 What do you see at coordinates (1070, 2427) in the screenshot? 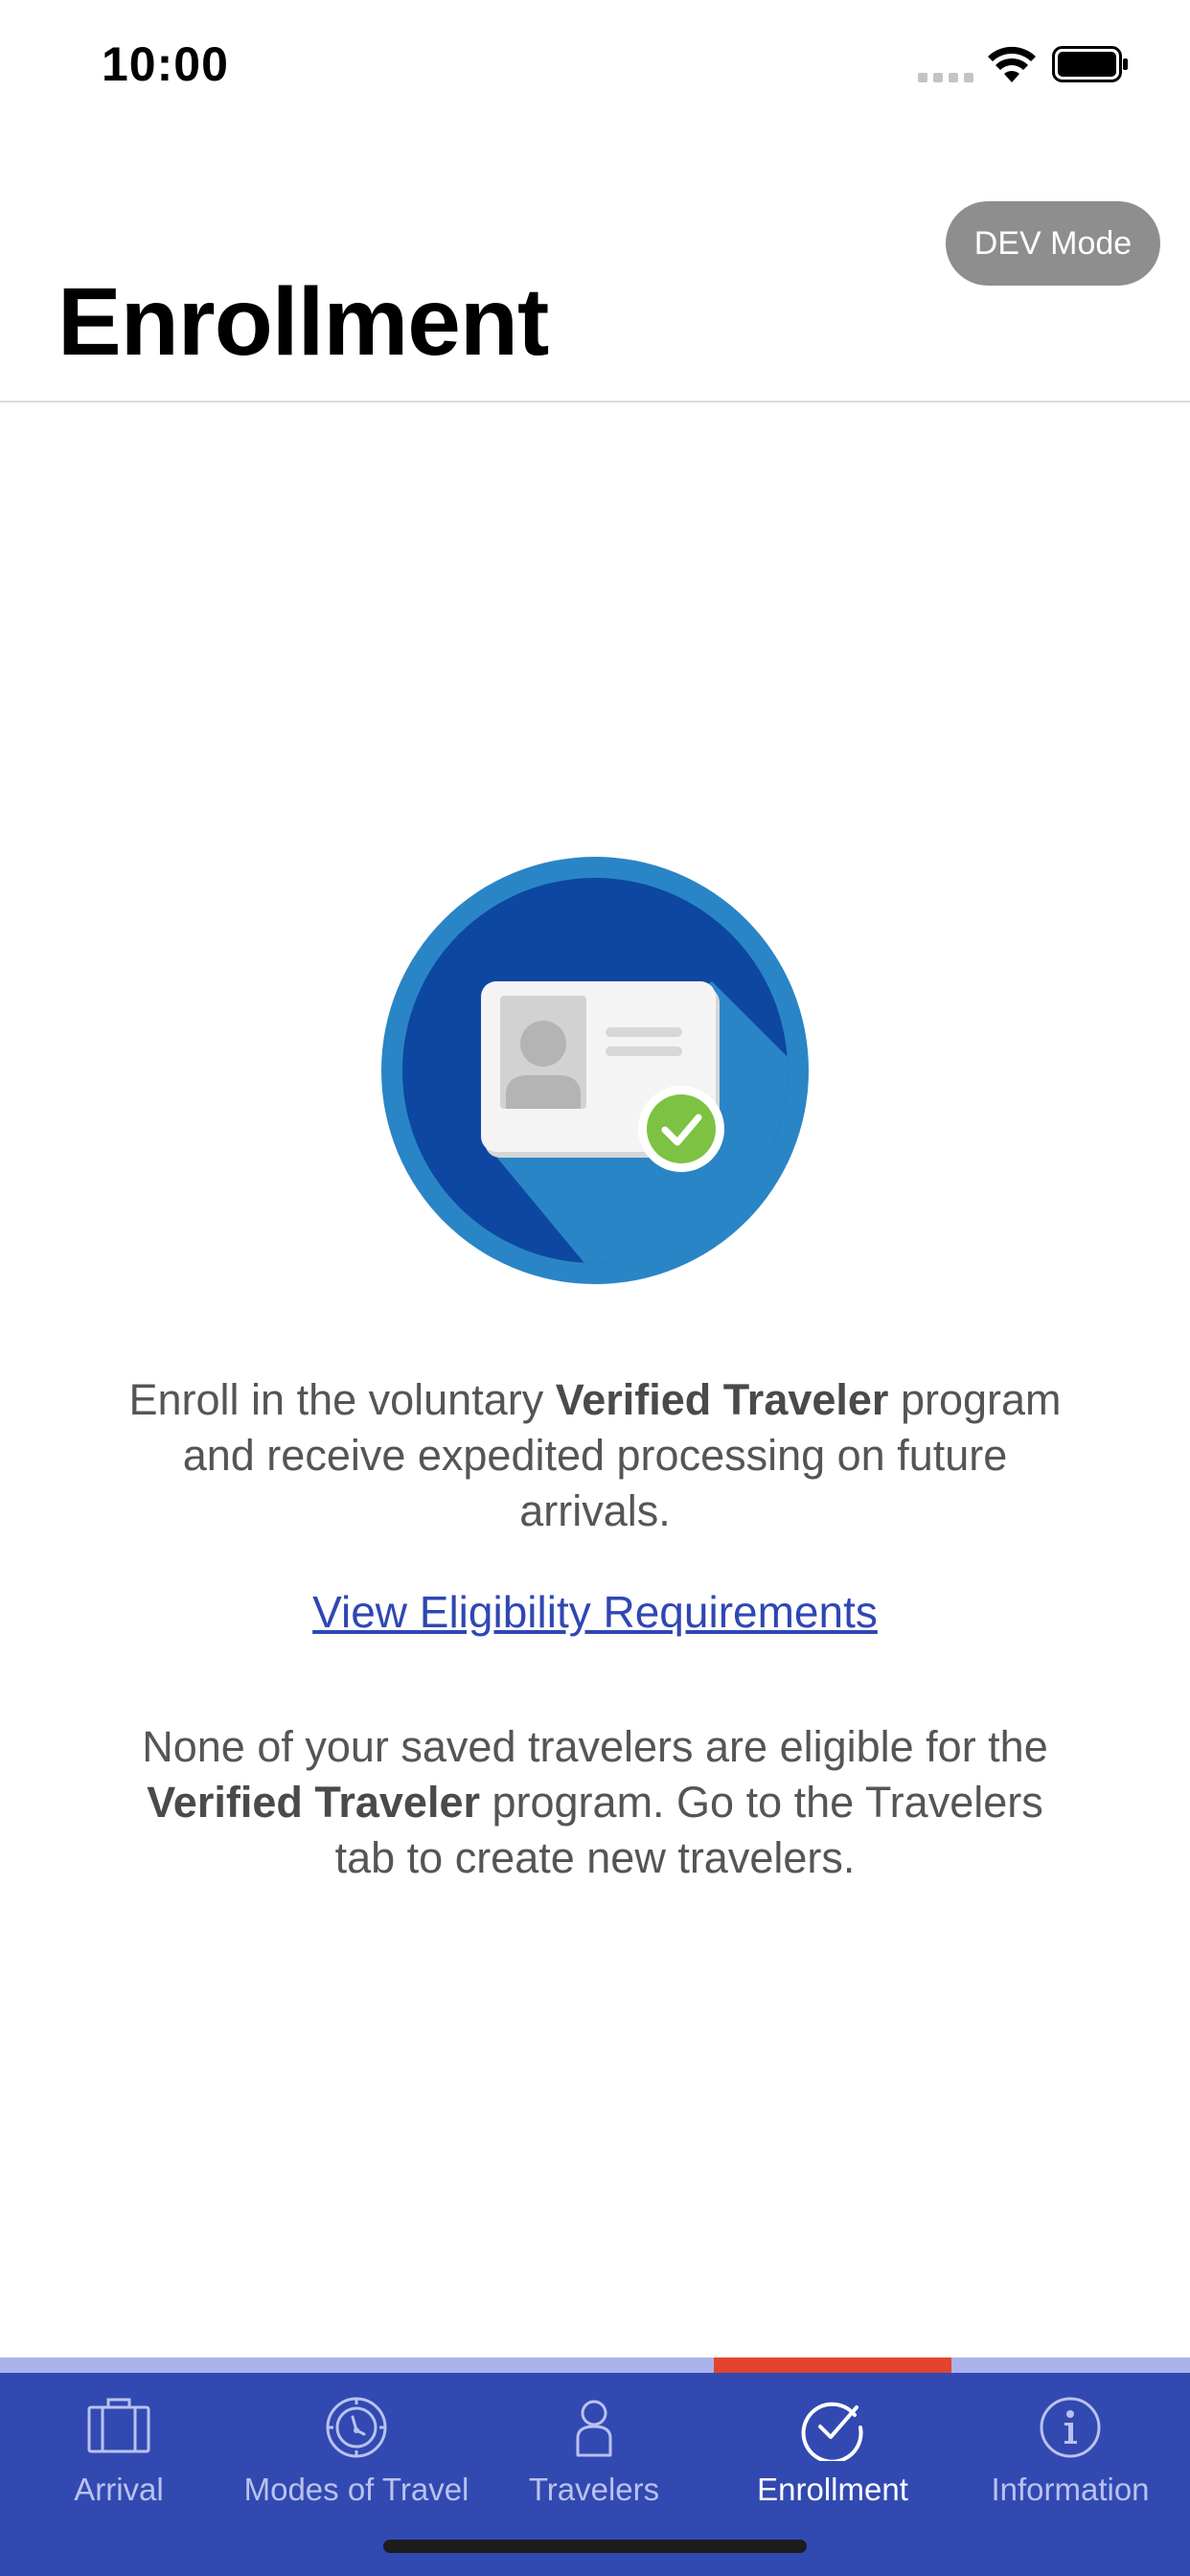
I see `info-icon` at bounding box center [1070, 2427].